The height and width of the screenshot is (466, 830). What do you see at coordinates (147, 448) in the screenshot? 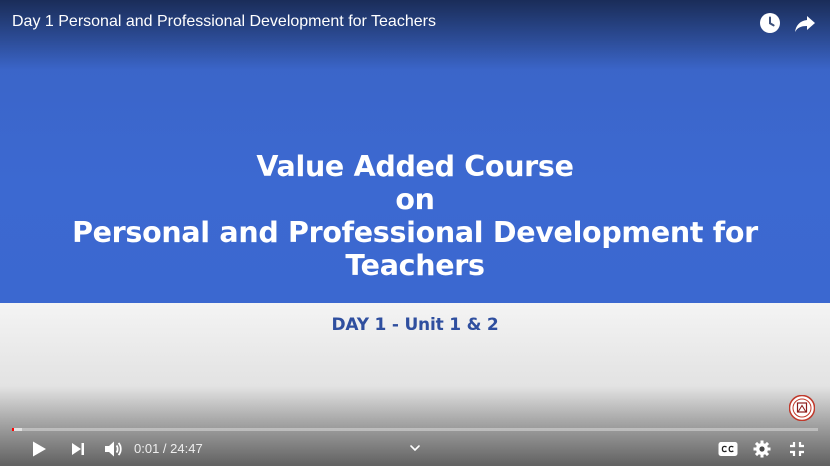
I see `current-time: 0:01` at bounding box center [147, 448].